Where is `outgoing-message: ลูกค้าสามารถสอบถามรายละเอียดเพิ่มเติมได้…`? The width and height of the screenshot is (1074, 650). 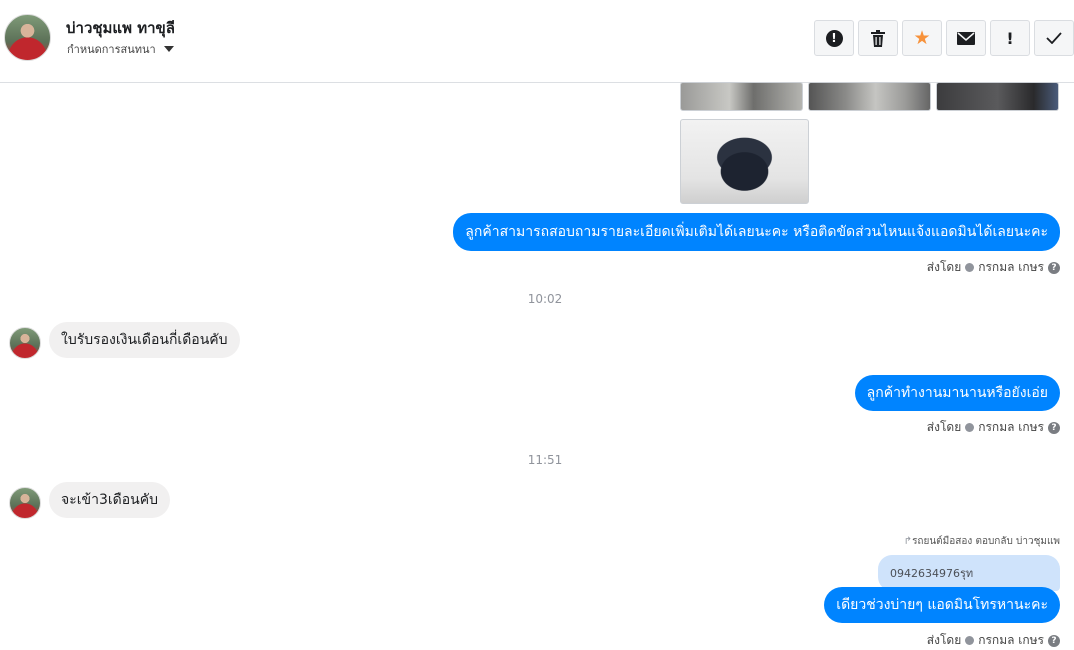
outgoing-message: ลูกค้าสามารถสอบถามรายละเอียดเพิ่มเติมได้… is located at coordinates (756, 232).